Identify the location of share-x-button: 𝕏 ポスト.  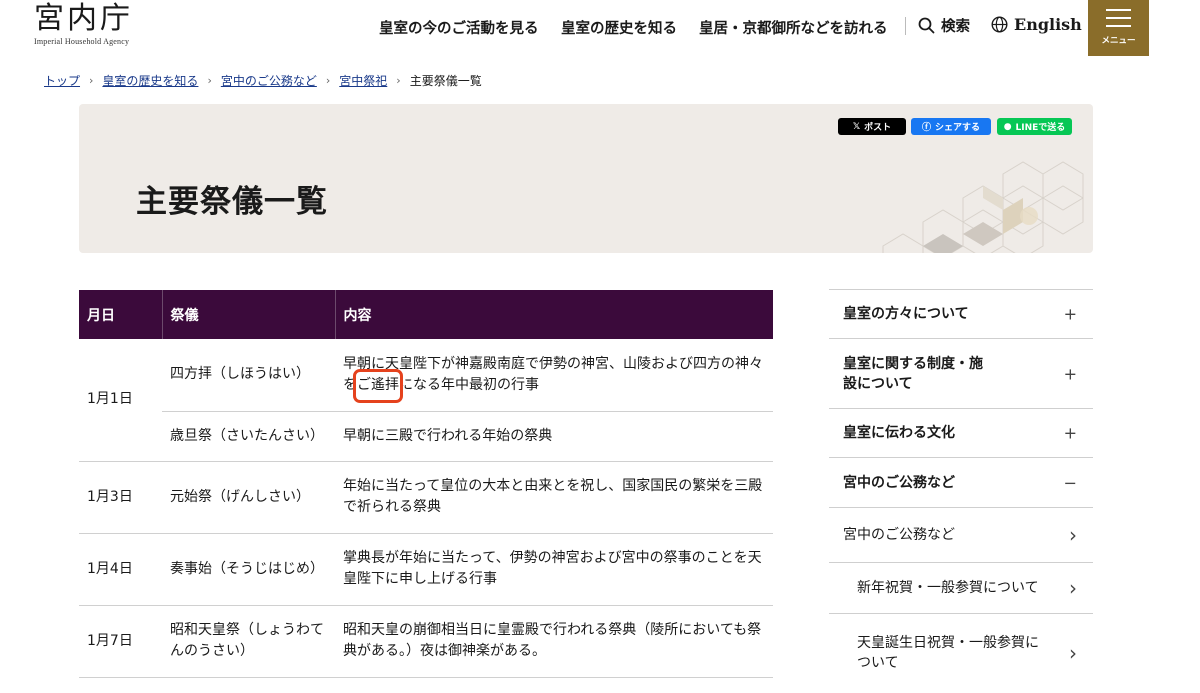
(872, 126).